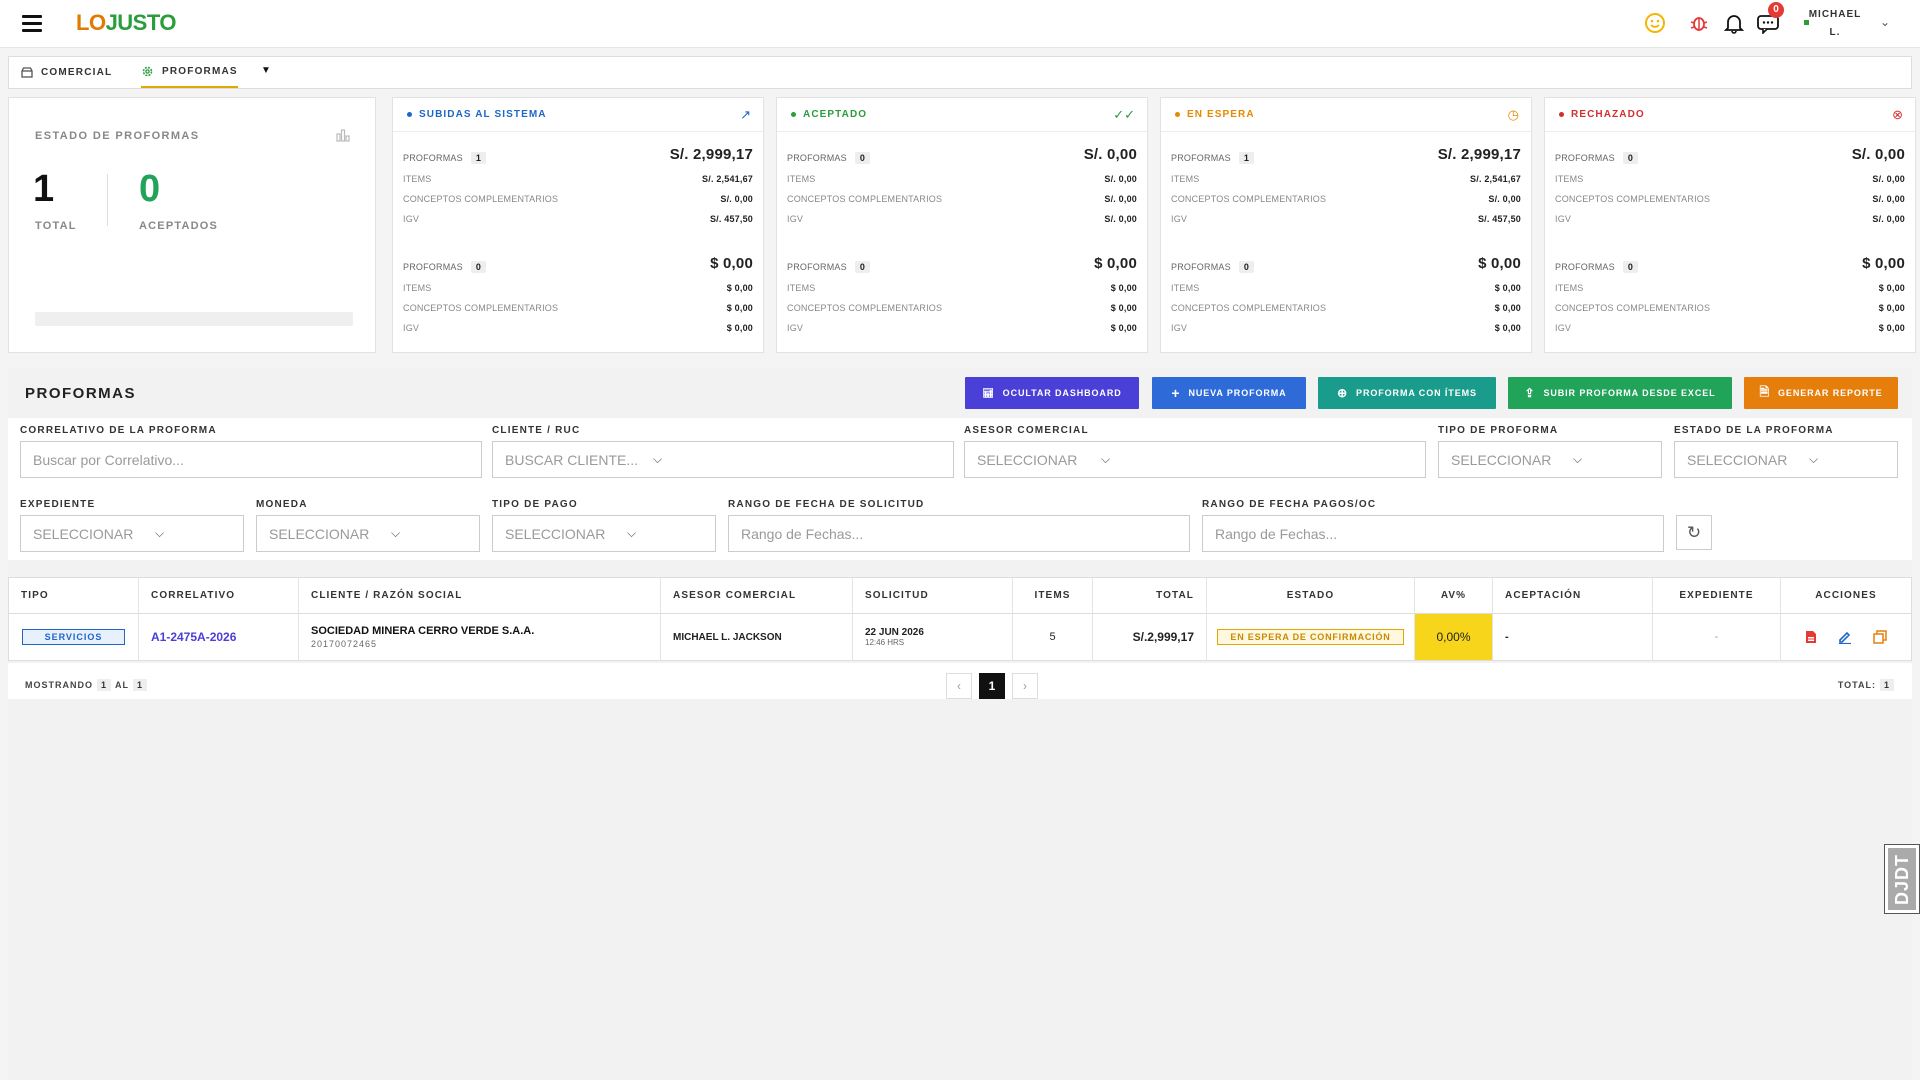  I want to click on generate-report-button: 🗎︎ GENERAR REPORTE, so click(1821, 393).